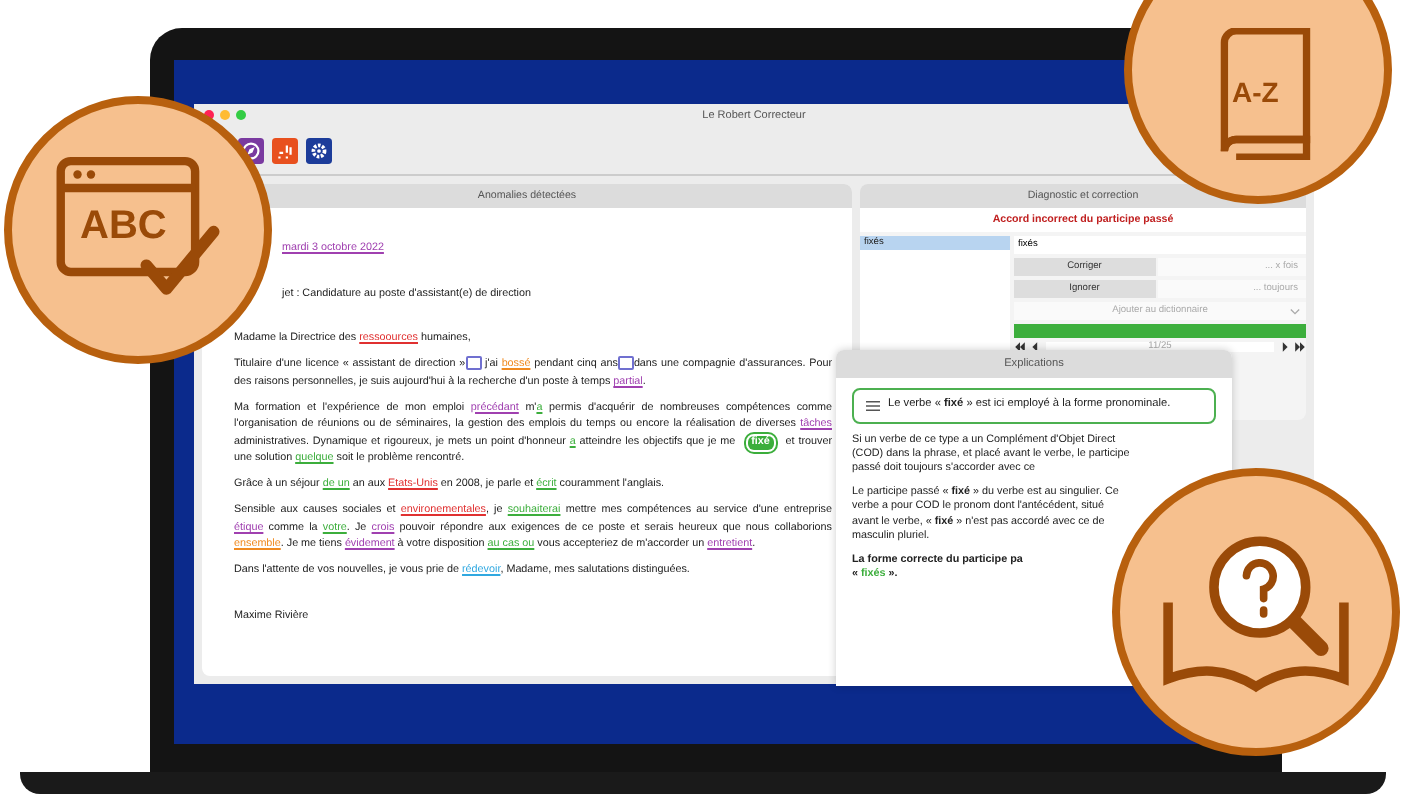 This screenshot has width=1406, height=806. I want to click on chevron-down-icon, so click(1295, 312).